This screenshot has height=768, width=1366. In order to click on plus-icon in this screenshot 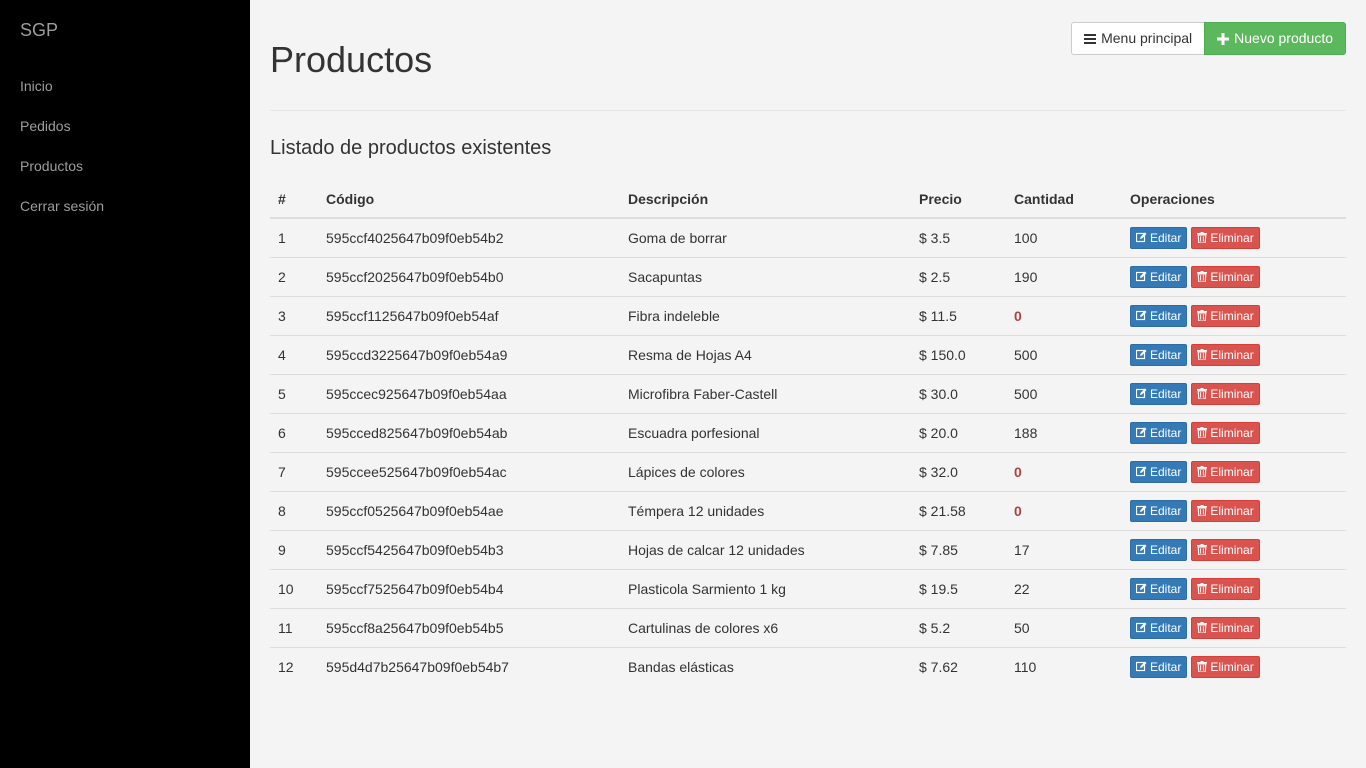, I will do `click(1223, 38)`.